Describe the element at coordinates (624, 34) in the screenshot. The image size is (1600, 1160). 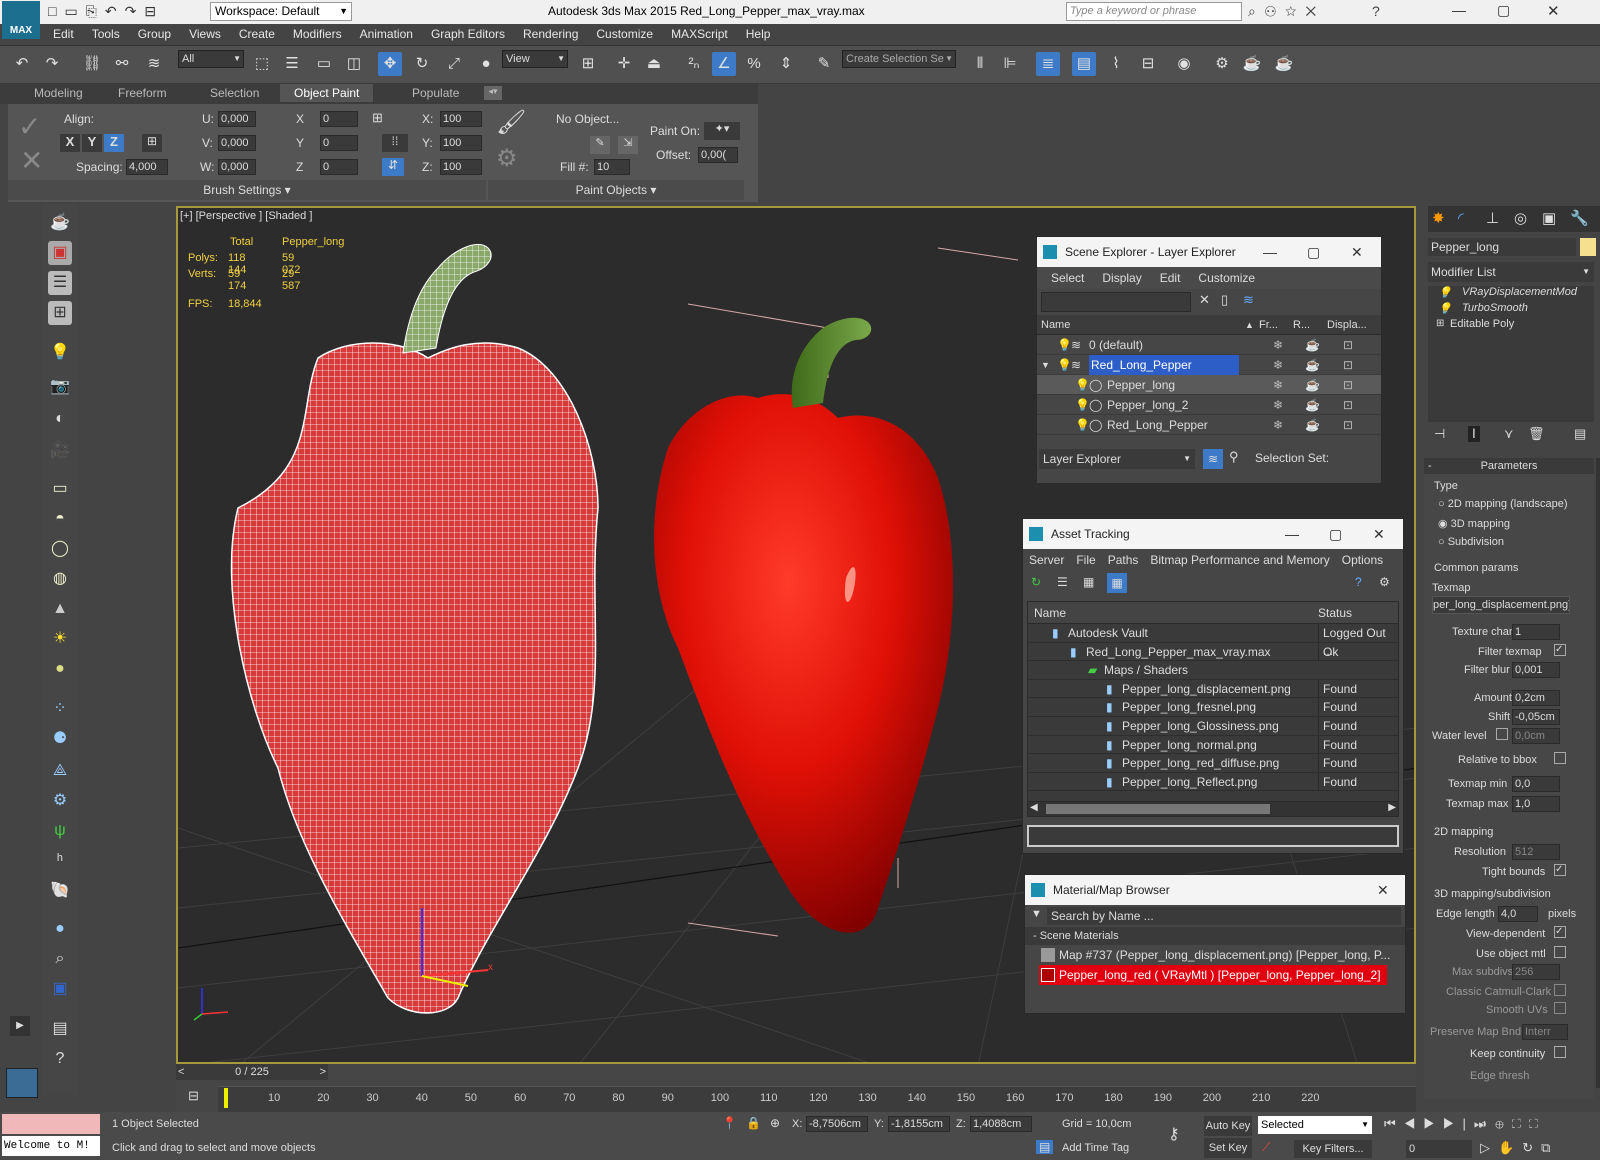
I see `menu-customize: Customize` at that location.